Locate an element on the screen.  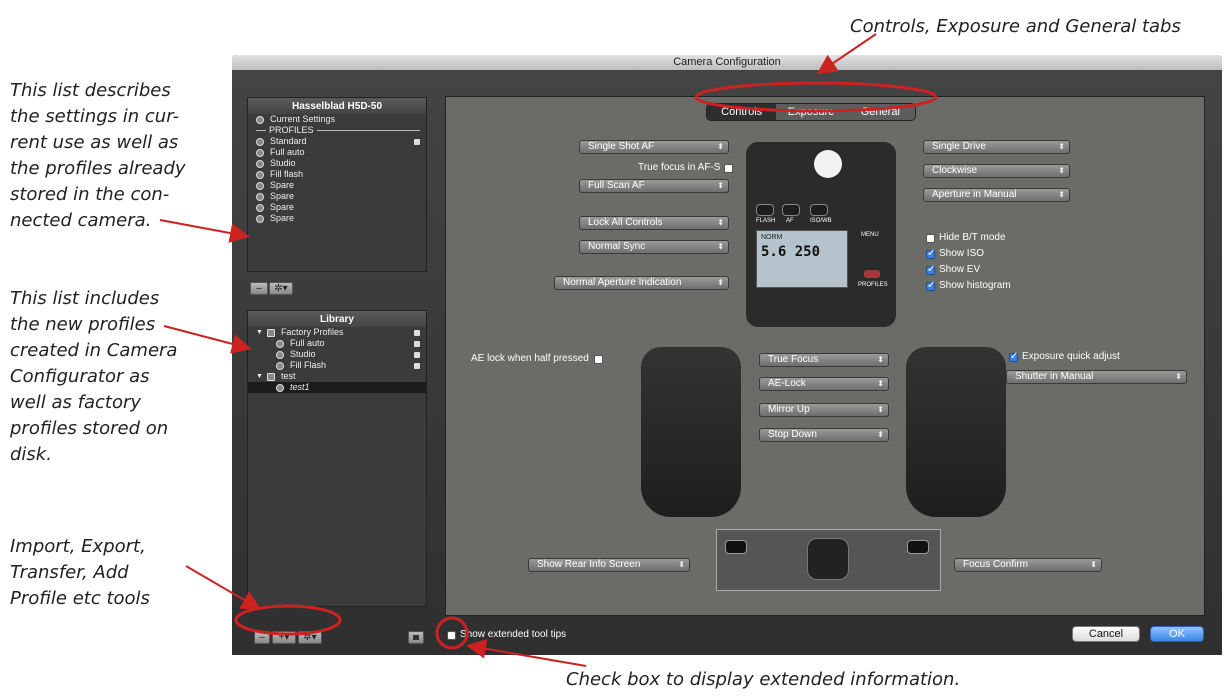
library-item: Studio is located at coordinates (337, 354).